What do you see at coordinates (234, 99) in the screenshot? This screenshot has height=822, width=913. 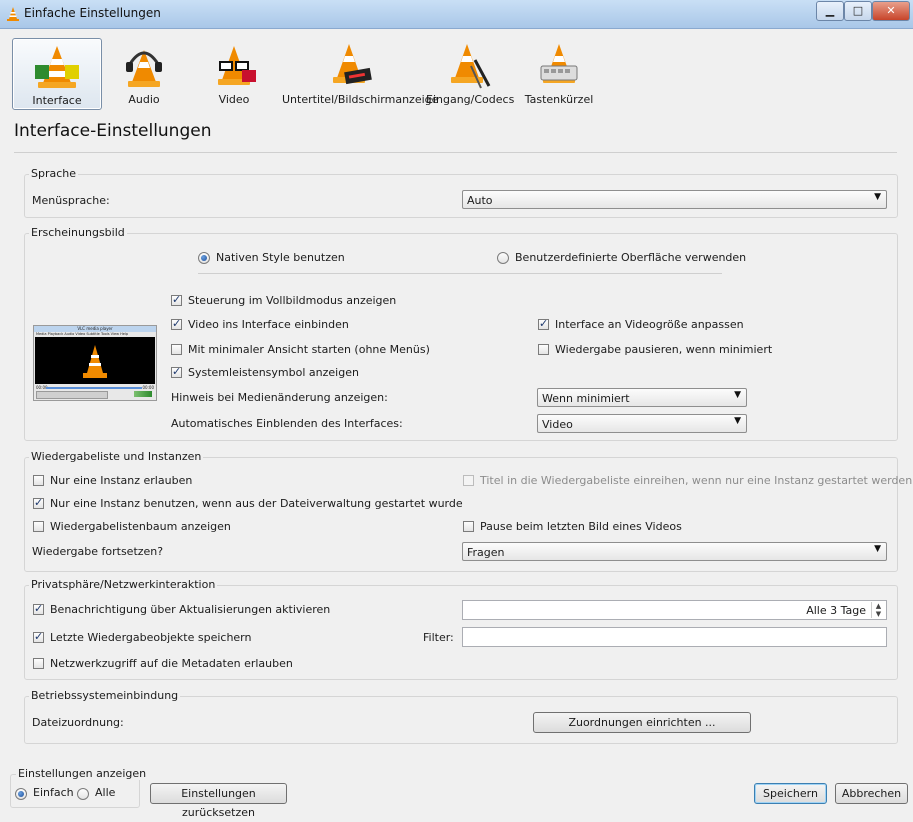 I see `tab-label: Video` at bounding box center [234, 99].